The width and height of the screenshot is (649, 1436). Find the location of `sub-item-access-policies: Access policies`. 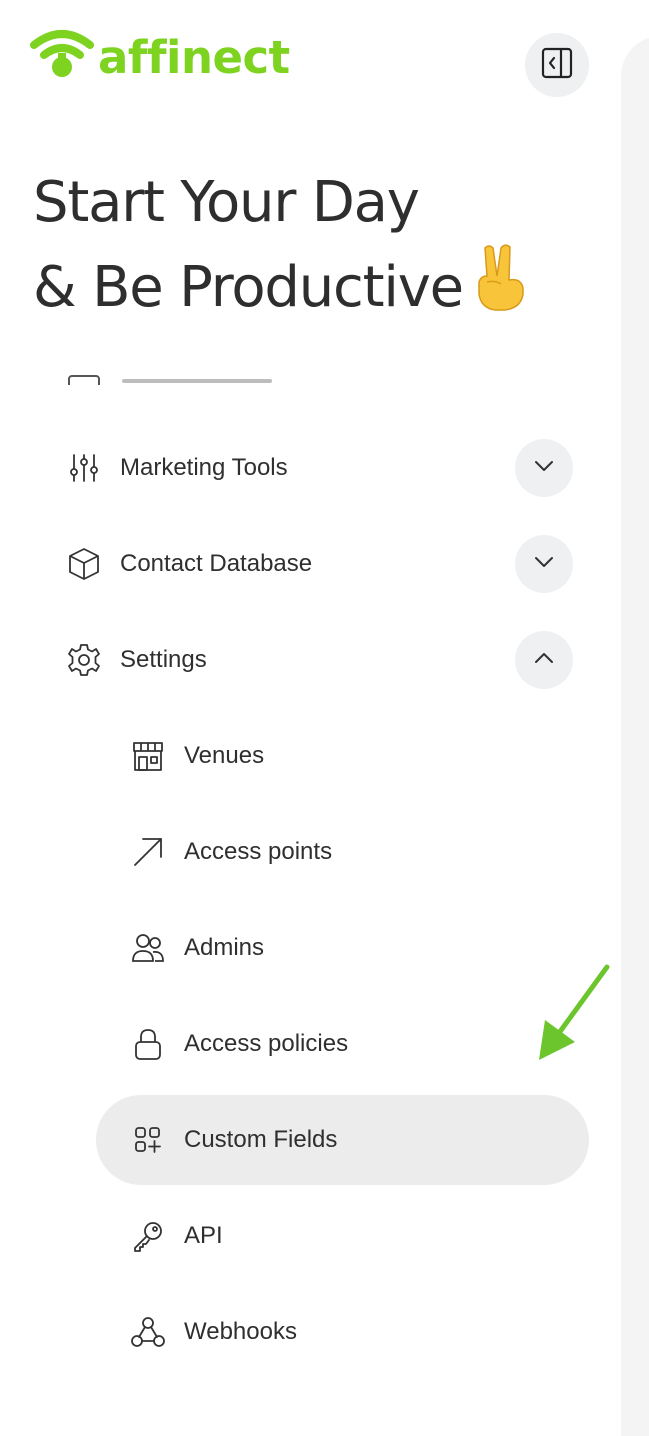

sub-item-access-policies: Access policies is located at coordinates (239, 1044).